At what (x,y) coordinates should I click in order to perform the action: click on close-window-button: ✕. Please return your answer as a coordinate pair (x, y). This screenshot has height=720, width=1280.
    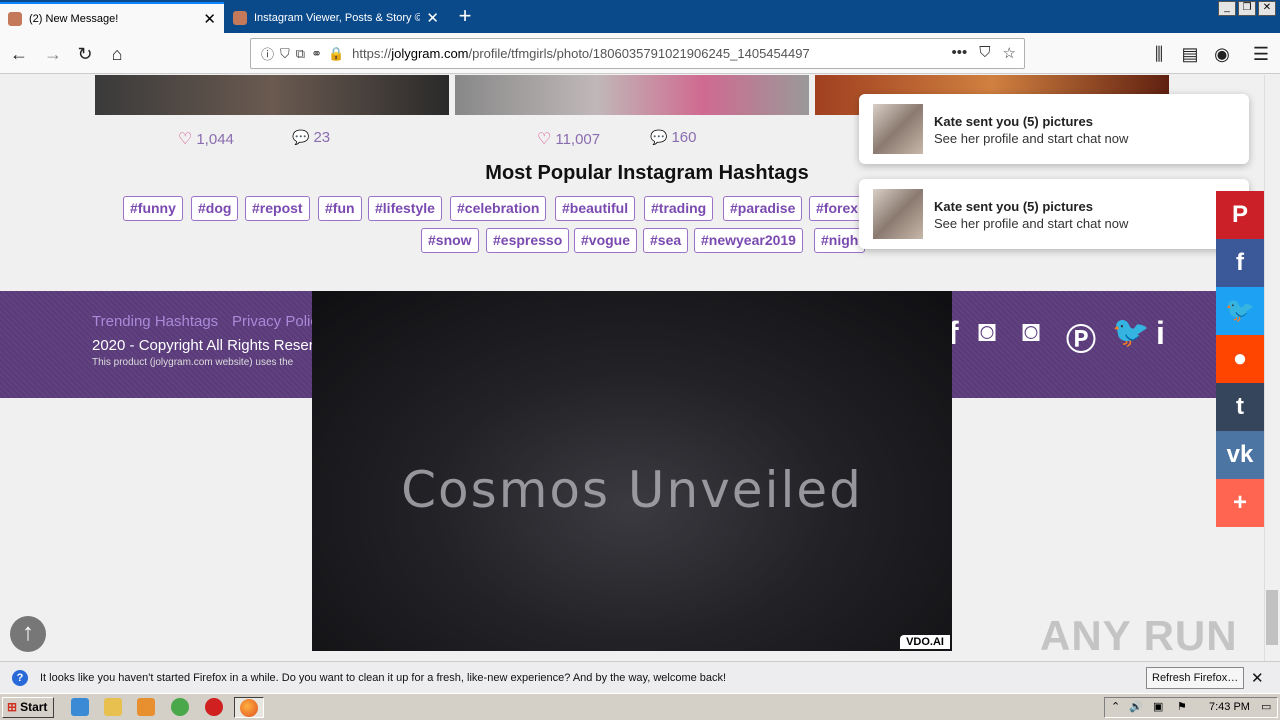
    Looking at the image, I should click on (1267, 8).